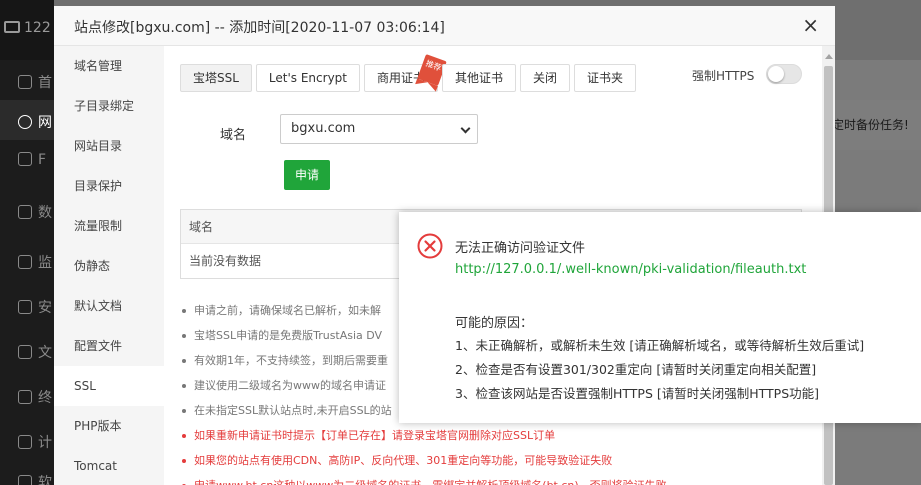 The height and width of the screenshot is (485, 921). I want to click on bg-nav-security: 安, so click(27, 305).